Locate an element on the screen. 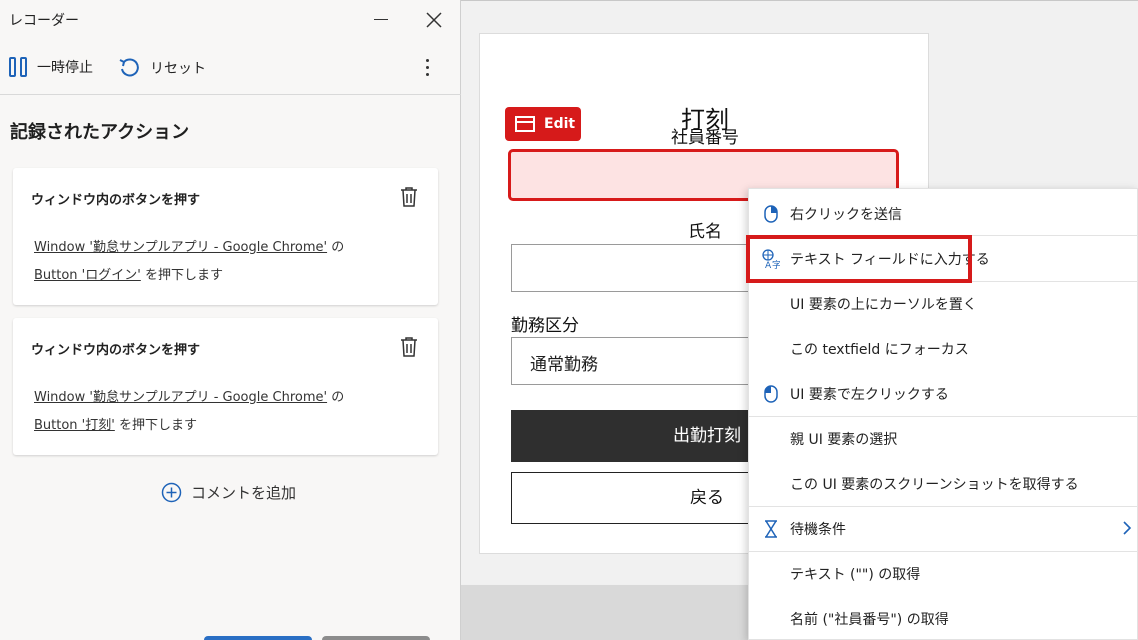 The height and width of the screenshot is (640, 1138). menu-item-label: テキスト ("") の取得 is located at coordinates (855, 574).